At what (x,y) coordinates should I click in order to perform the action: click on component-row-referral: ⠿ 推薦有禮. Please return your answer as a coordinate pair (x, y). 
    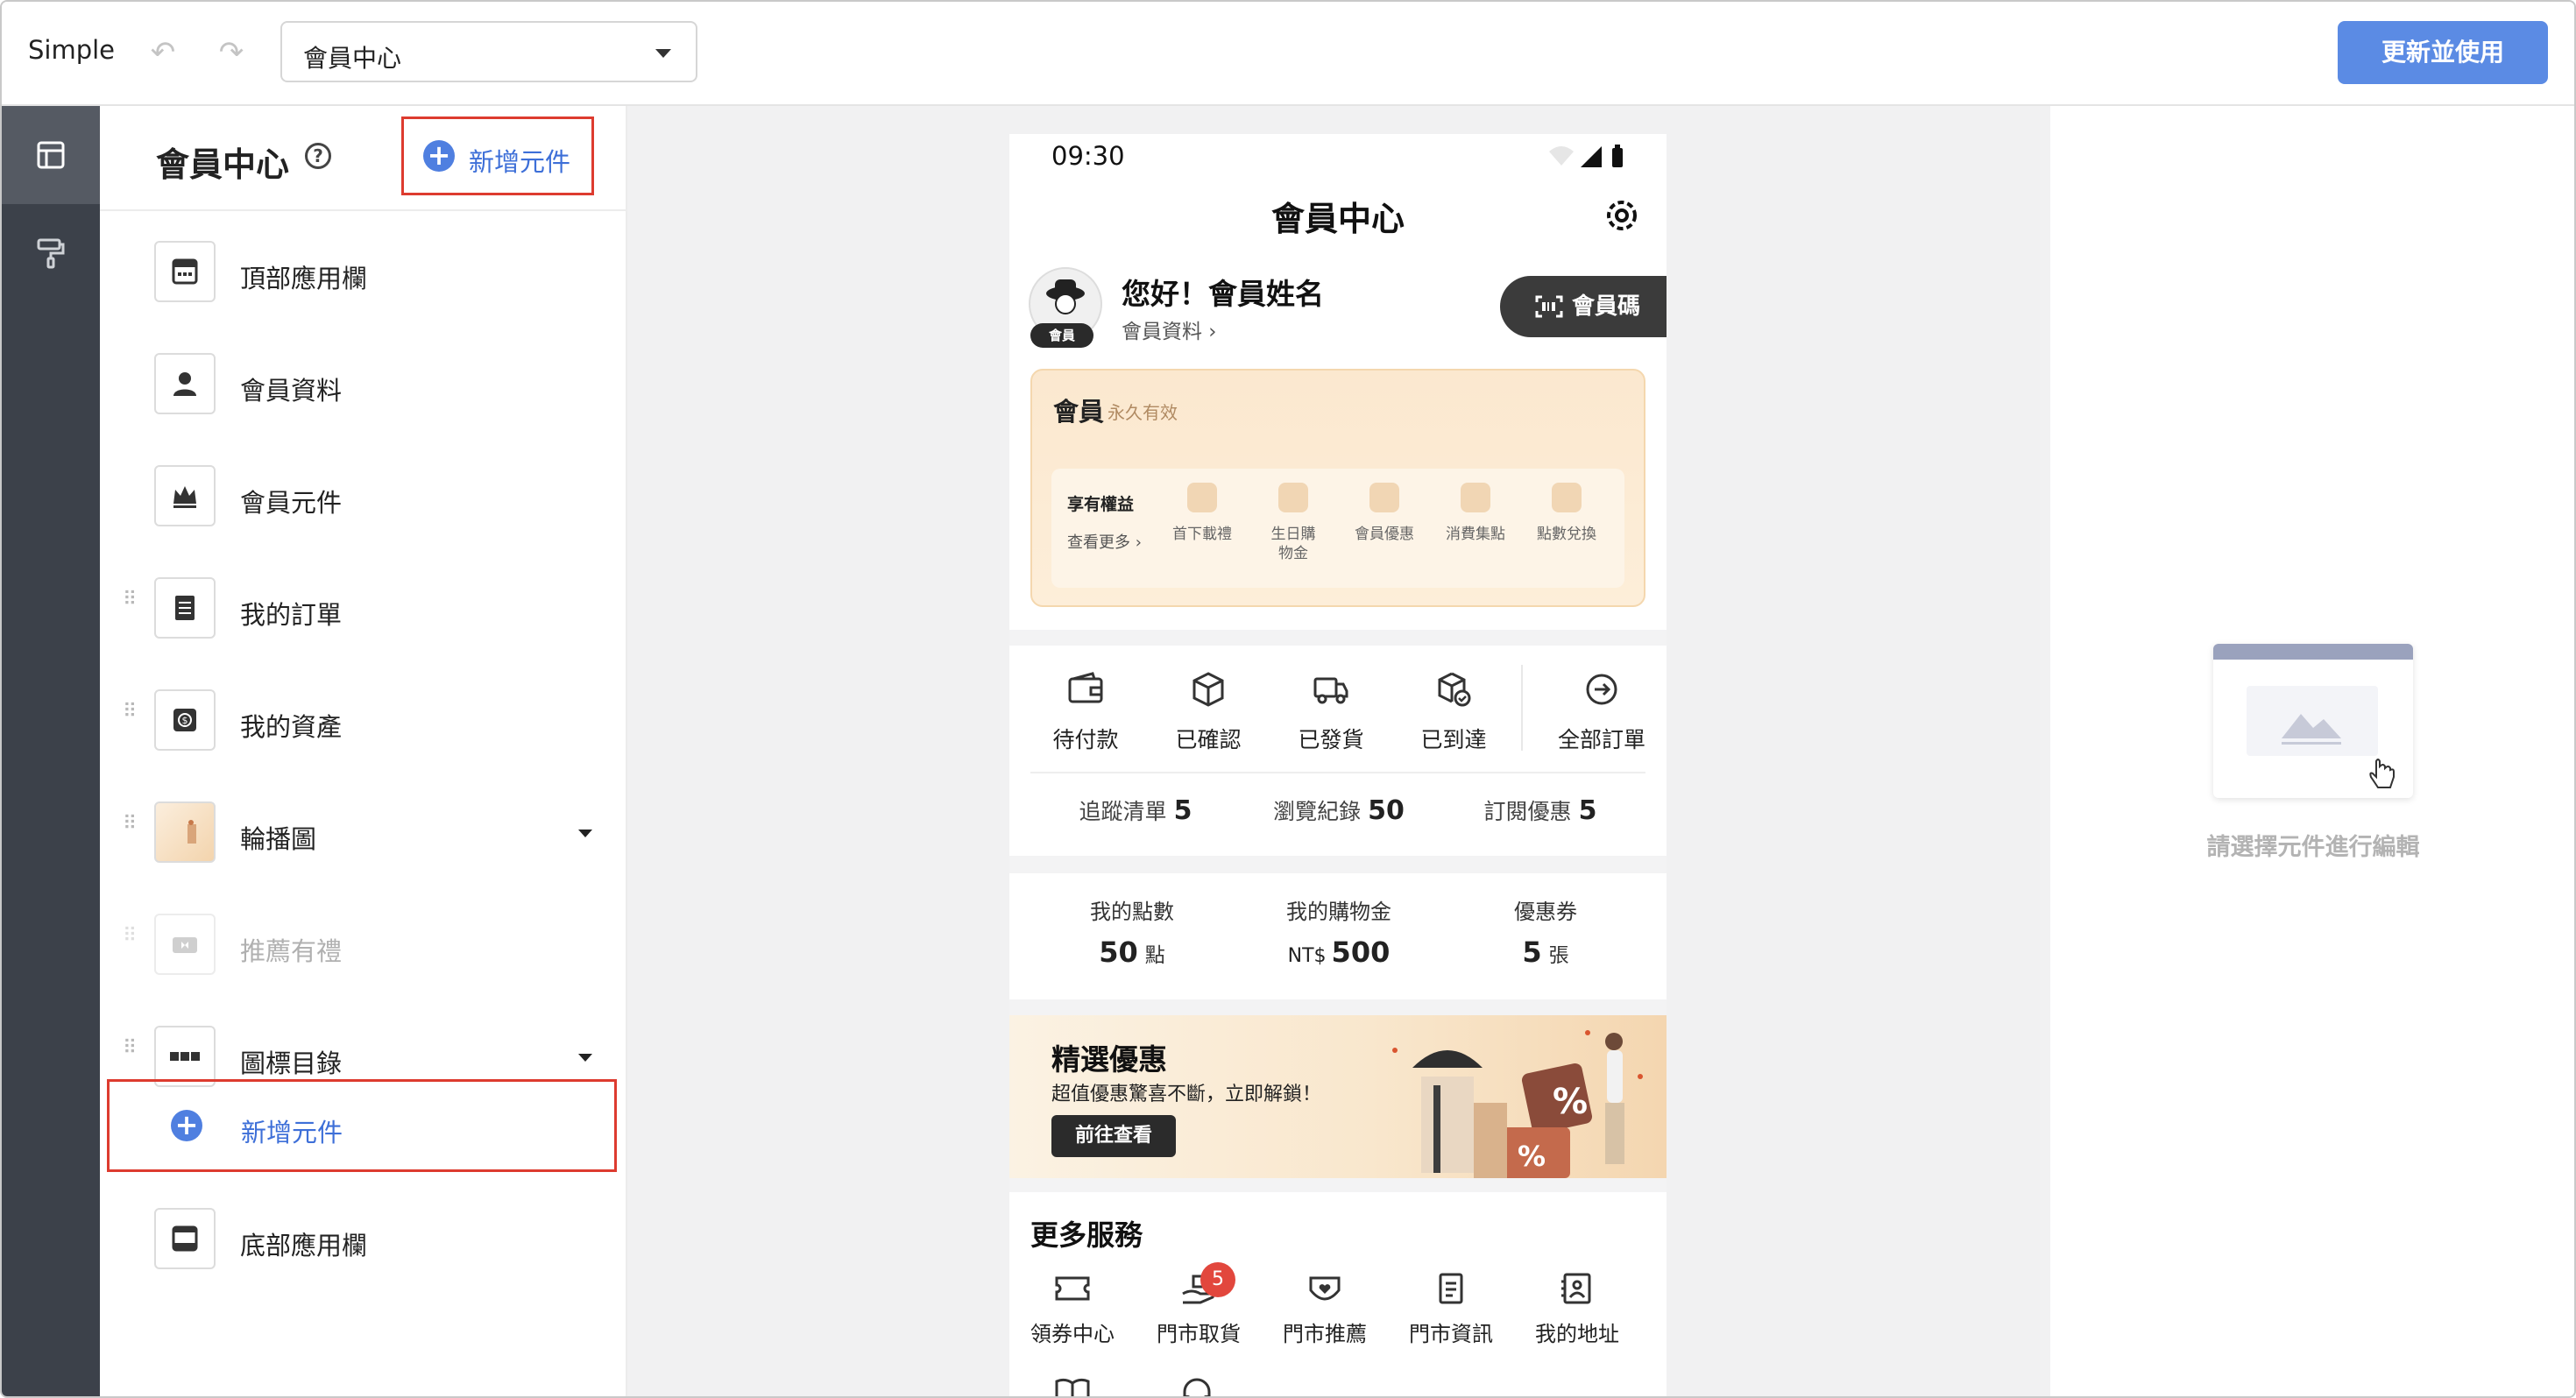
    Looking at the image, I should click on (363, 945).